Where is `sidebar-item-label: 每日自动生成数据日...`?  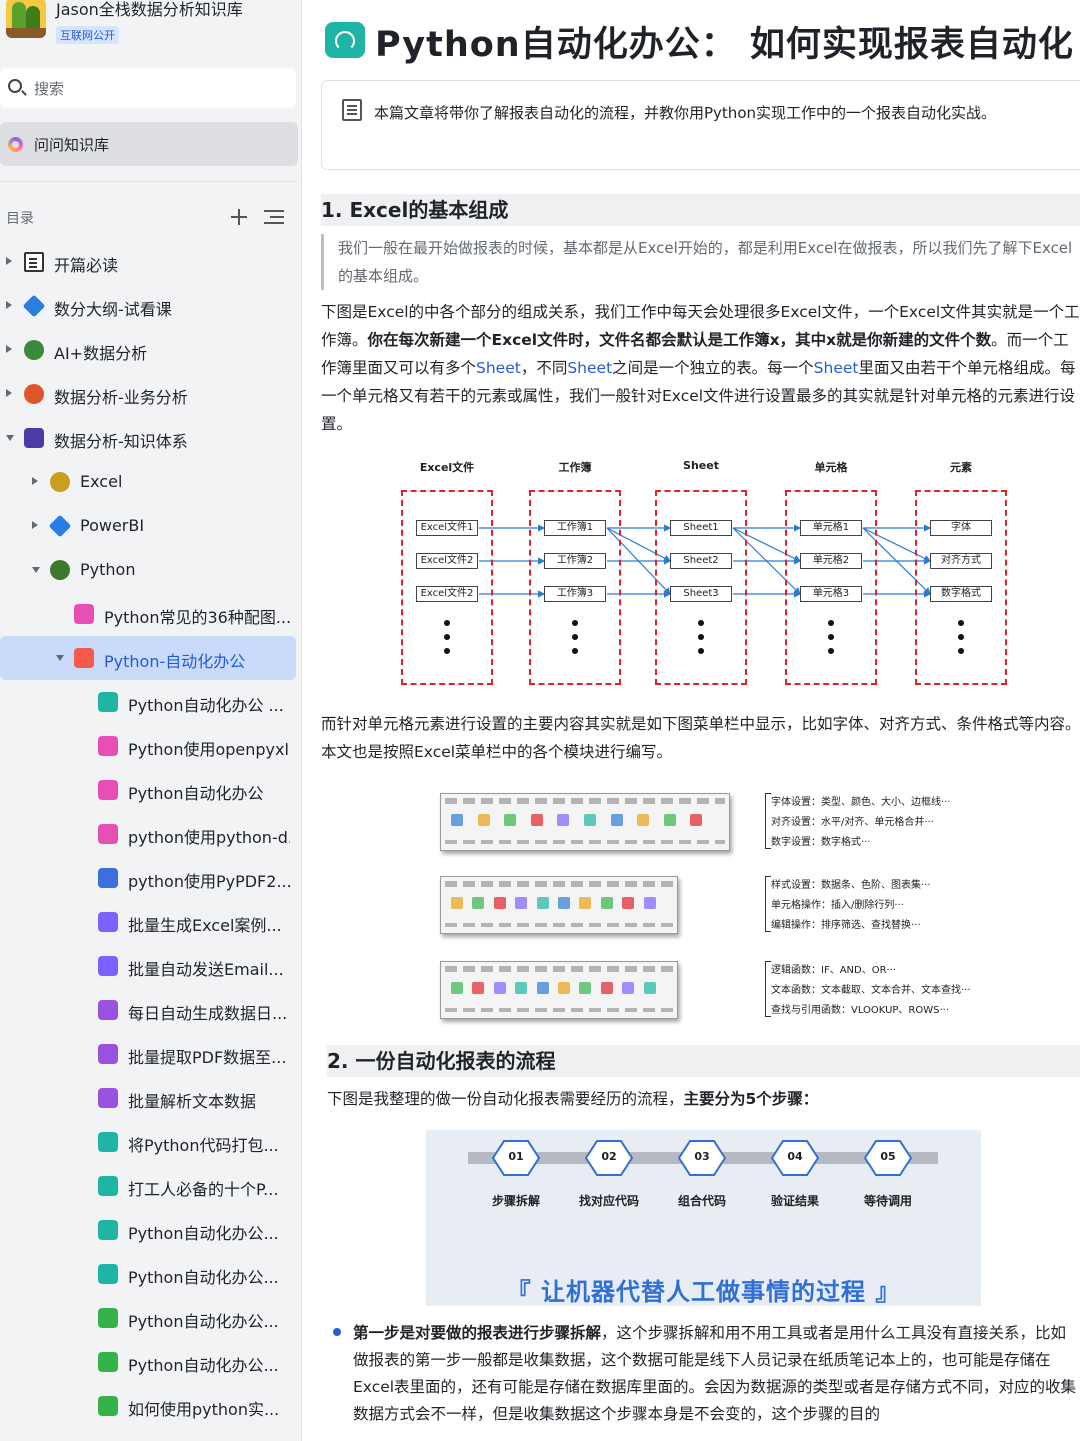 sidebar-item-label: 每日自动生成数据日... is located at coordinates (208, 1013).